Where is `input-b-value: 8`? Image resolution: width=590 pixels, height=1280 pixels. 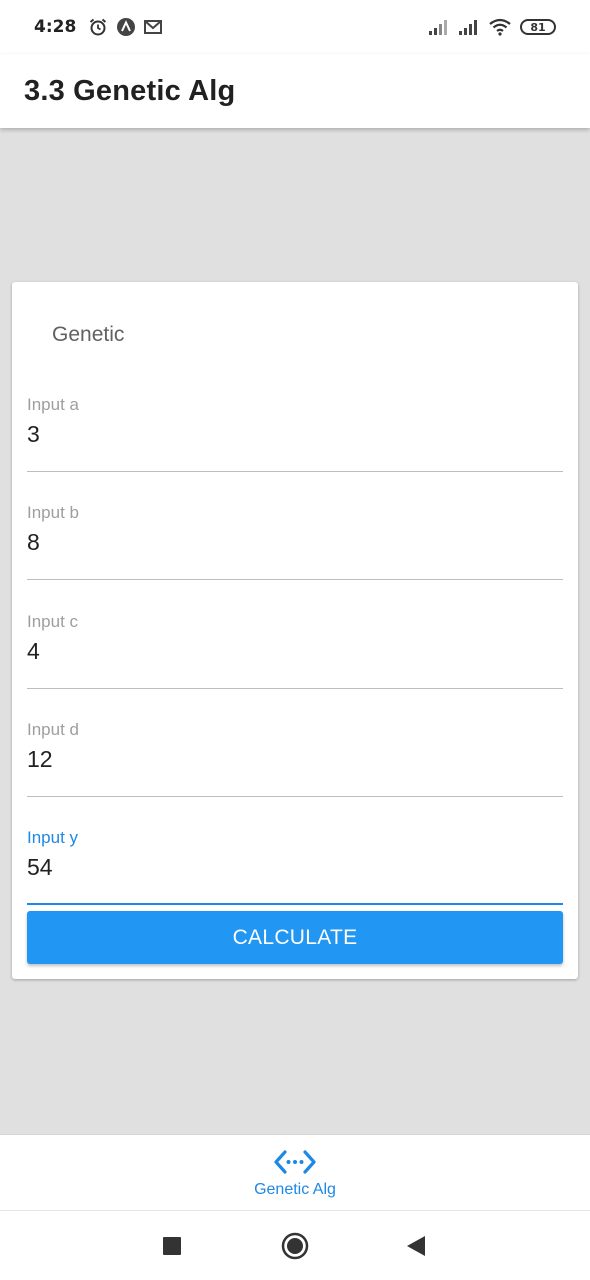
input-b-value: 8 is located at coordinates (295, 542).